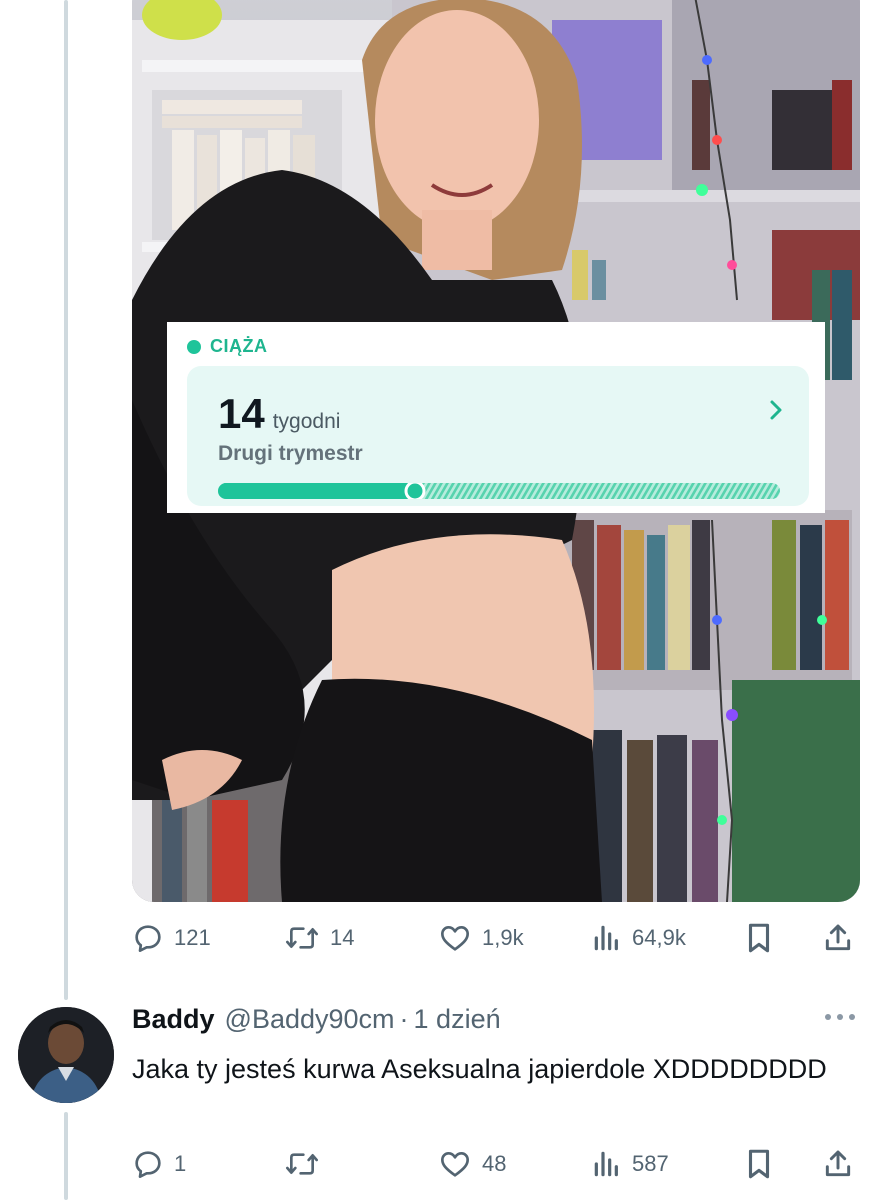  What do you see at coordinates (481, 938) in the screenshot?
I see `like-button: 1,9k` at bounding box center [481, 938].